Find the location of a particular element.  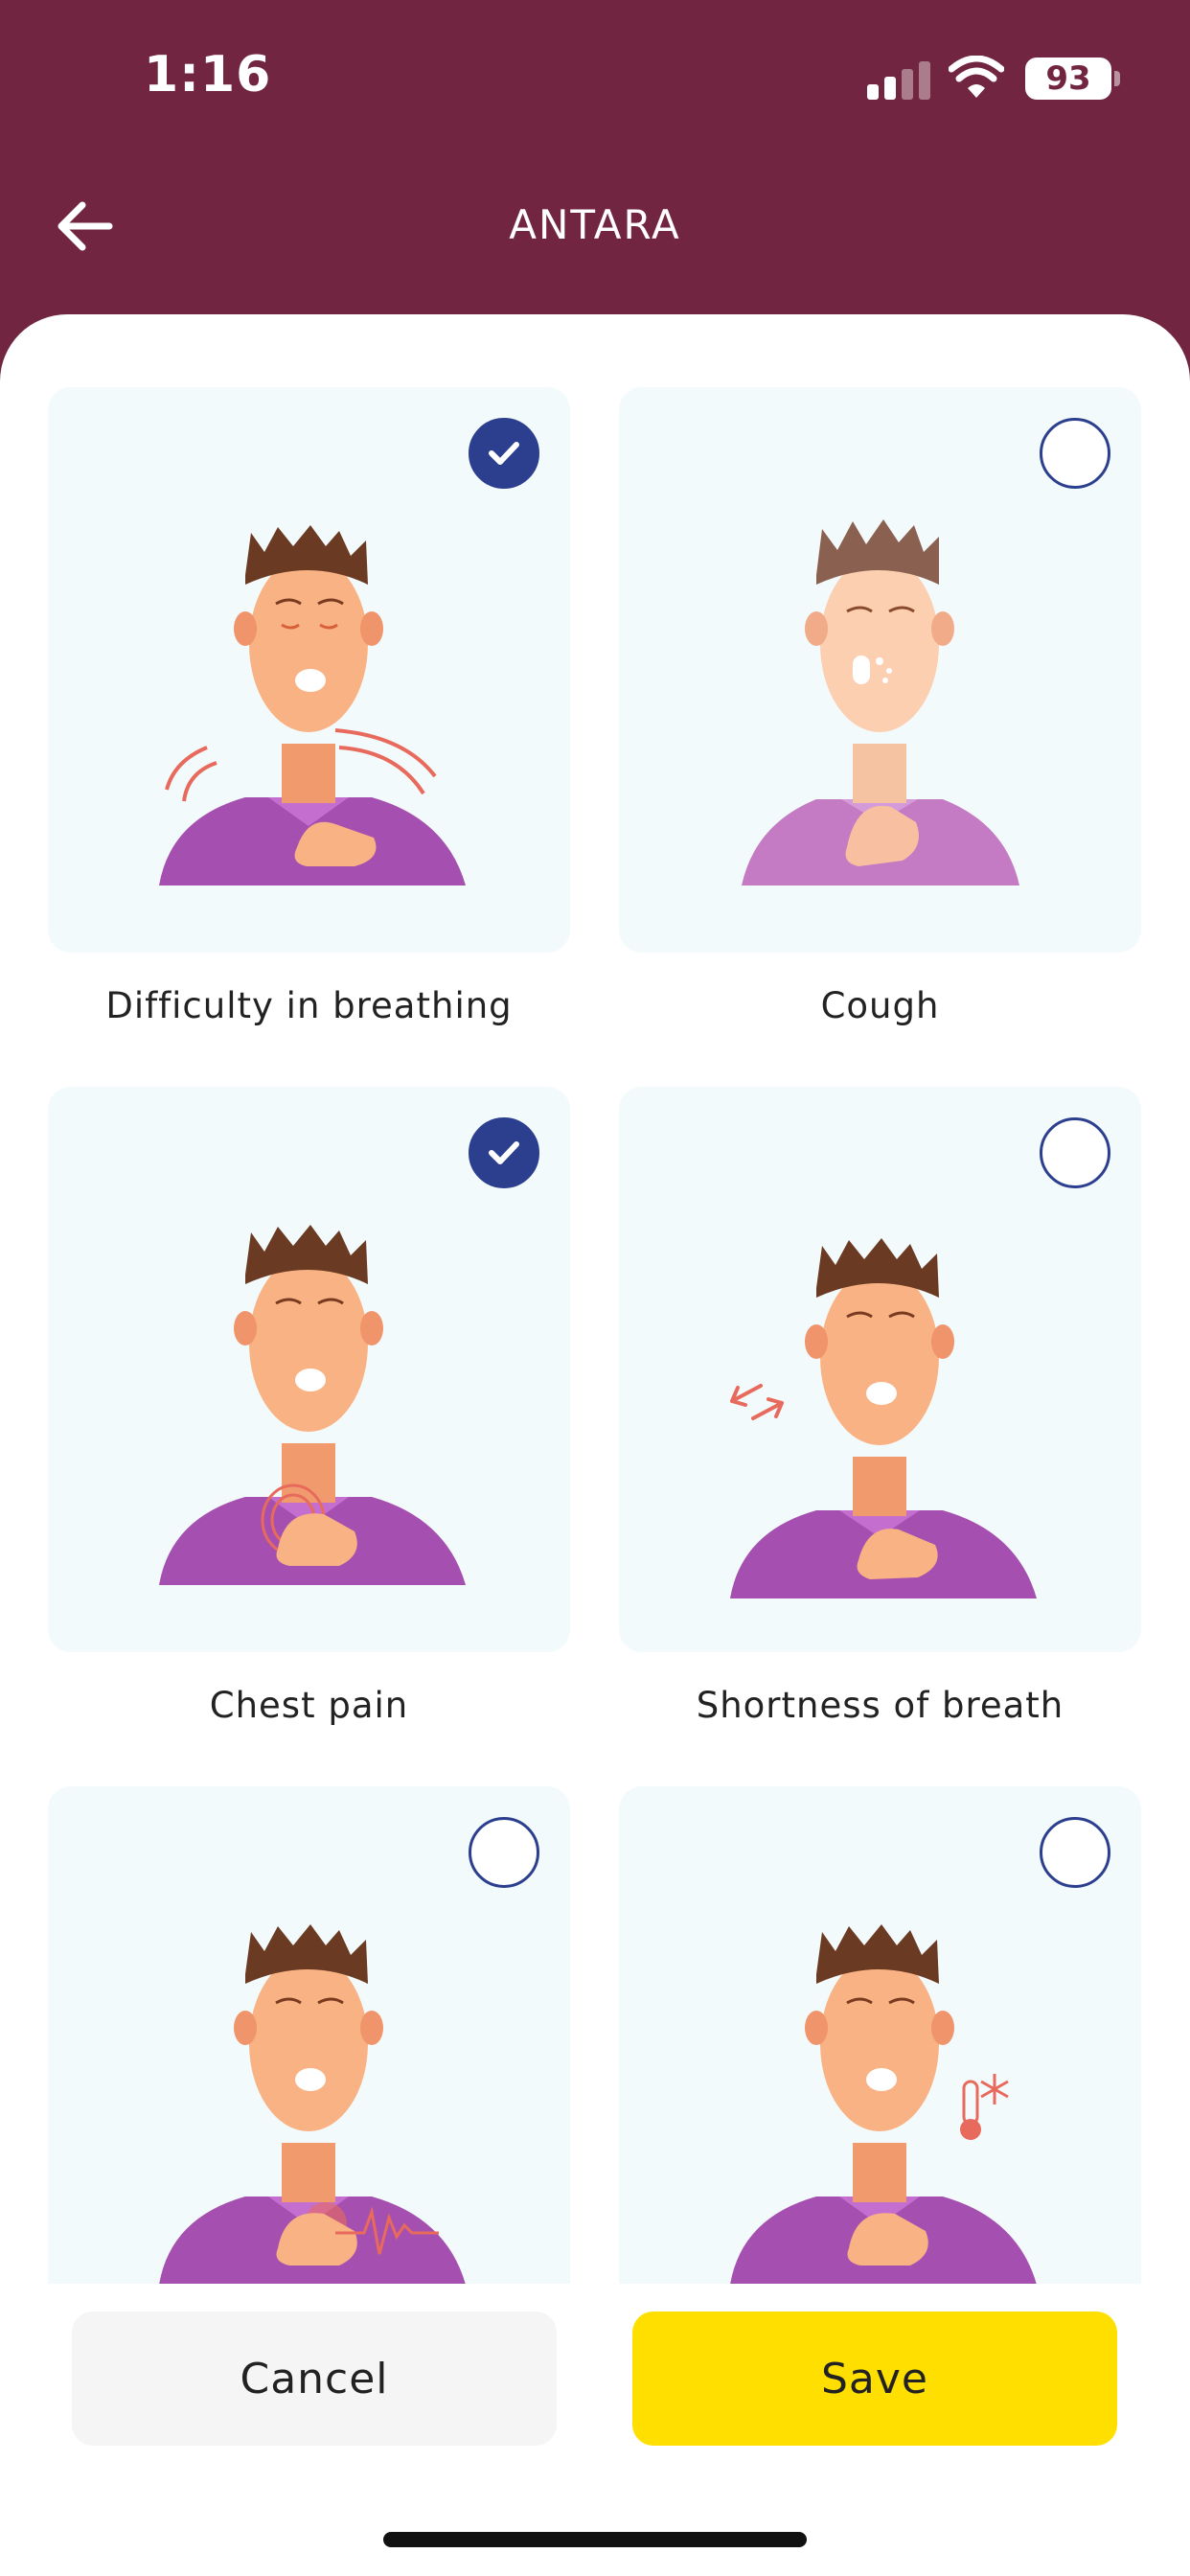

symptom-label: Cough is located at coordinates (880, 1005).